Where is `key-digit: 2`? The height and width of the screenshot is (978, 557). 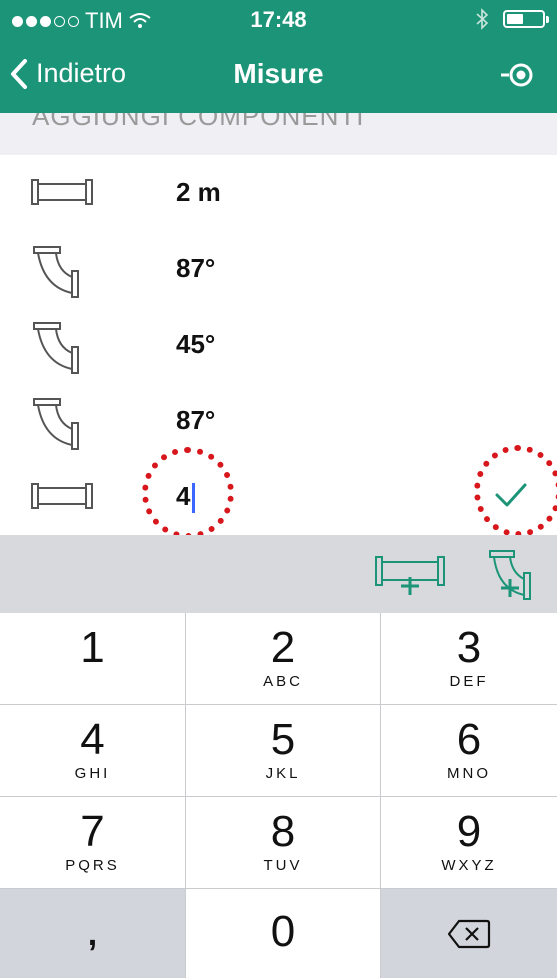 key-digit: 2 is located at coordinates (283, 647).